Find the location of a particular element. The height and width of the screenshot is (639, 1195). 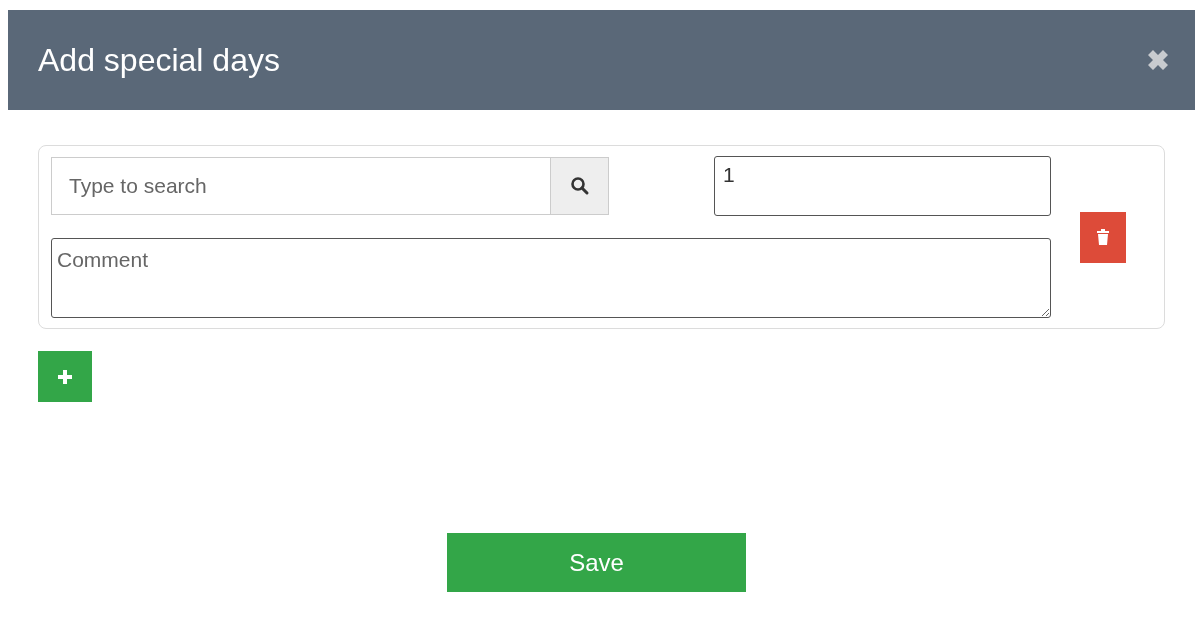

trash-icon is located at coordinates (1103, 237).